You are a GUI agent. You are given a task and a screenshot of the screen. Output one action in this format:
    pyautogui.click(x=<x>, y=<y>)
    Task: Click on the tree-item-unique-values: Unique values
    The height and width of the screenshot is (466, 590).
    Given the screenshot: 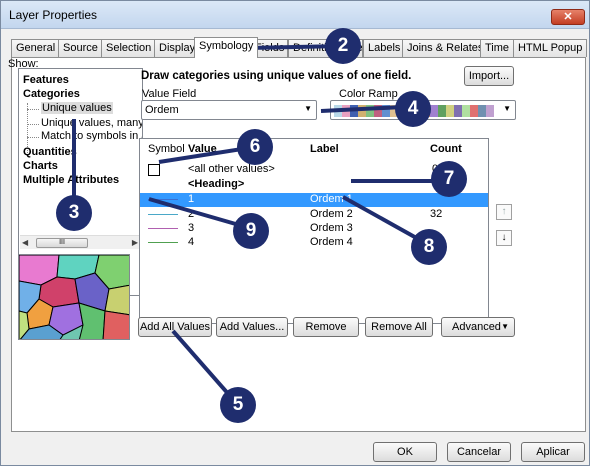 What is the action you would take?
    pyautogui.click(x=77, y=108)
    